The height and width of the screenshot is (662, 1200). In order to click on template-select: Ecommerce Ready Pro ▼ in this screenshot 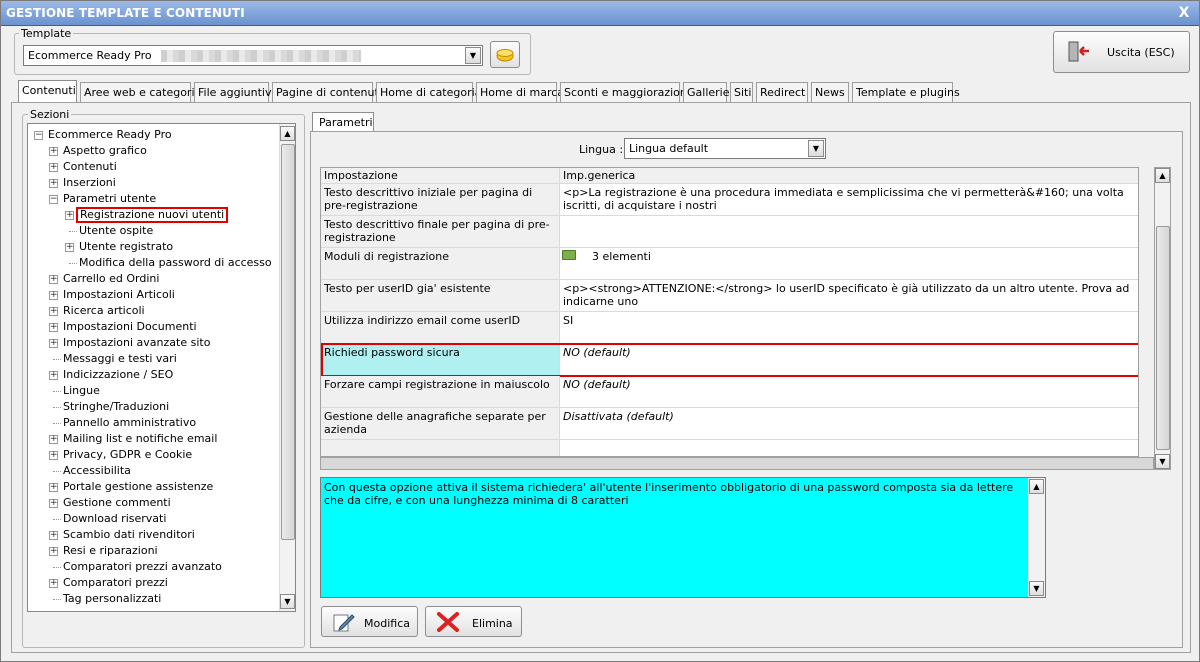, I will do `click(253, 55)`.